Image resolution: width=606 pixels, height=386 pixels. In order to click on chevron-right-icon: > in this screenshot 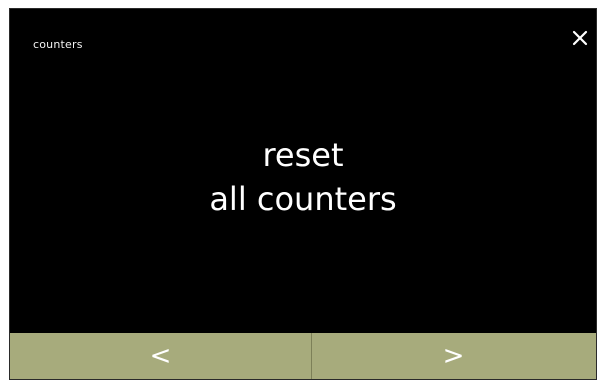, I will do `click(453, 356)`.